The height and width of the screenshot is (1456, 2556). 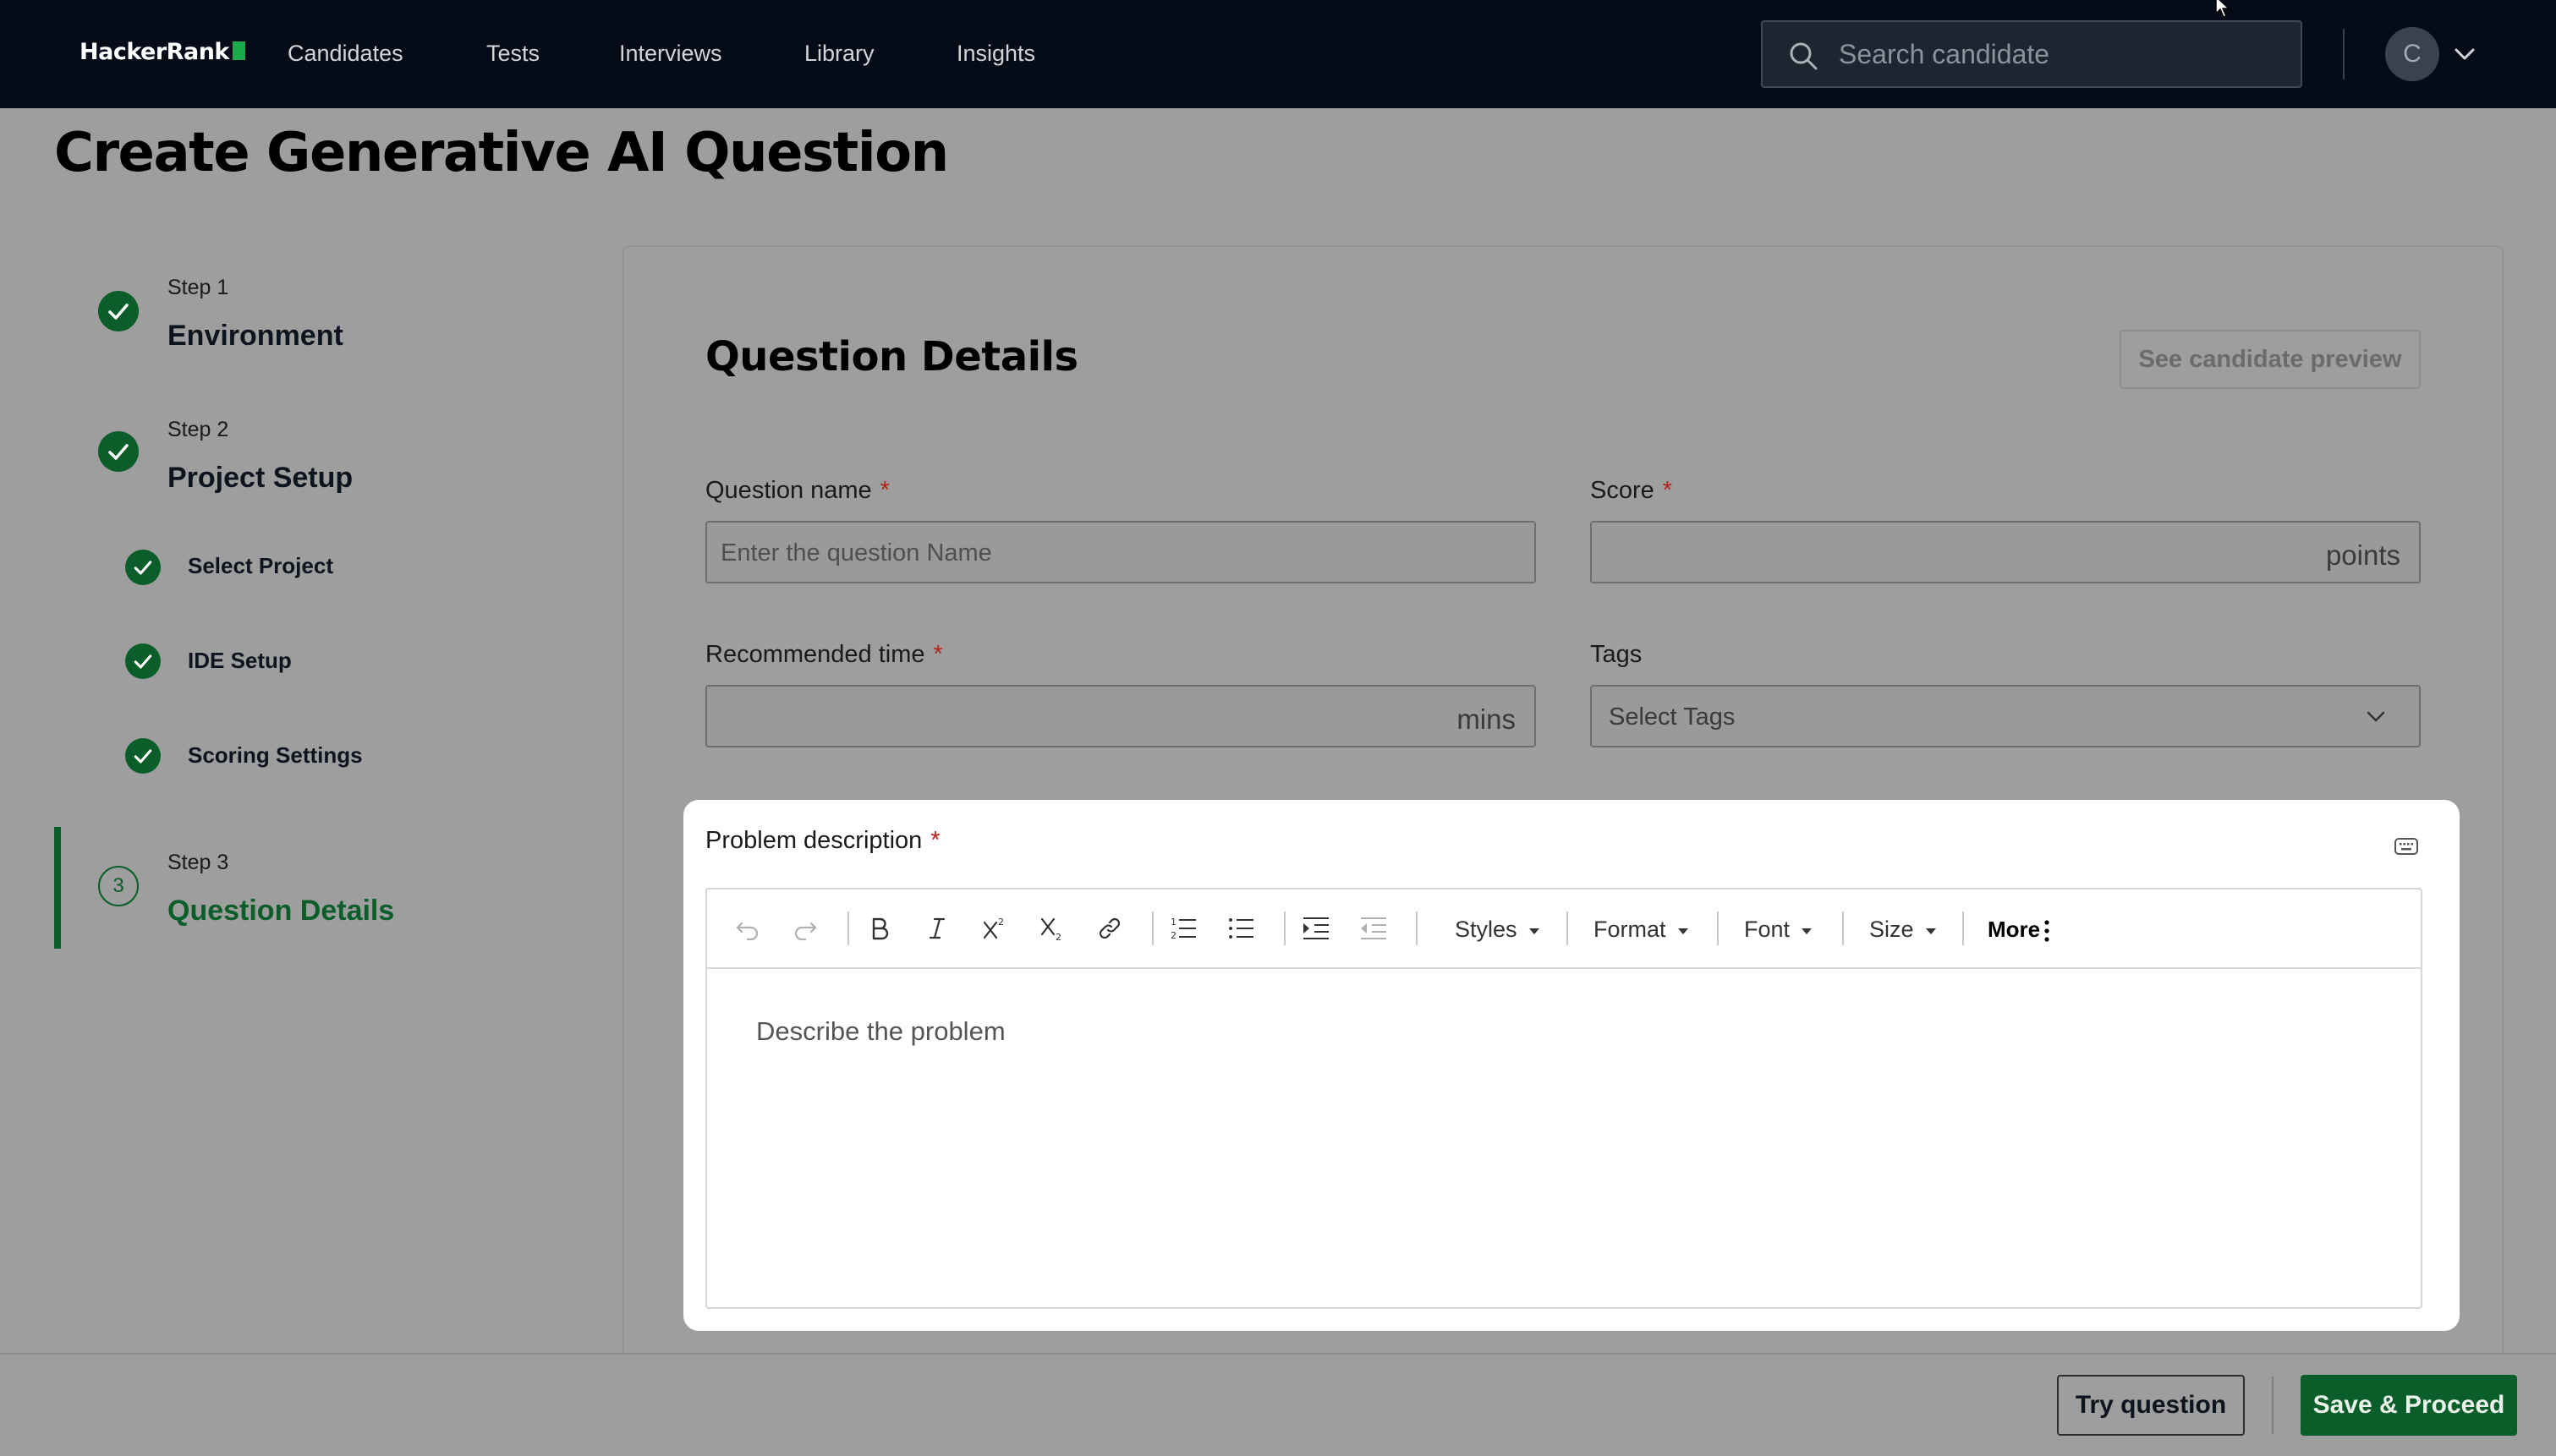 I want to click on problem-description-label: Problem description *, so click(x=823, y=841).